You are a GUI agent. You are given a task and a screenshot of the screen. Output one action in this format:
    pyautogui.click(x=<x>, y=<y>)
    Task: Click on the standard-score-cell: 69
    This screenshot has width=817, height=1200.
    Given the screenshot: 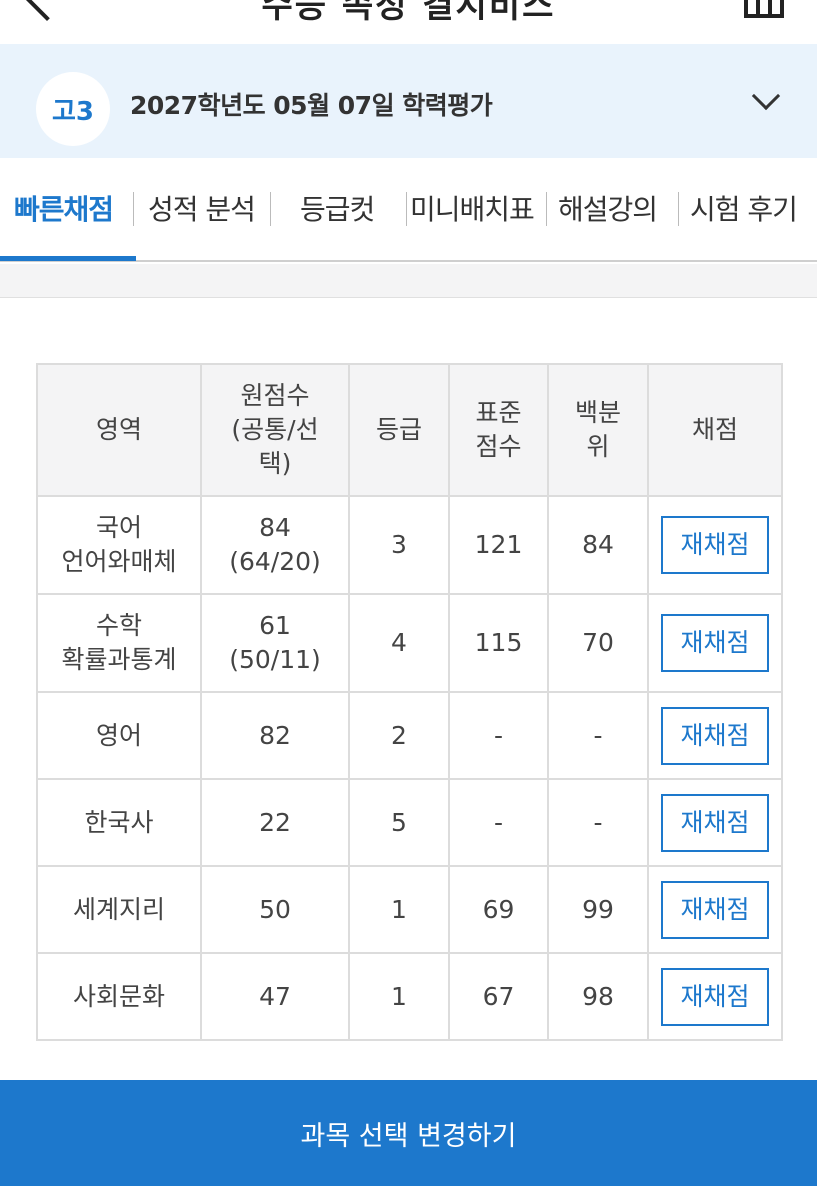 What is the action you would take?
    pyautogui.click(x=498, y=909)
    